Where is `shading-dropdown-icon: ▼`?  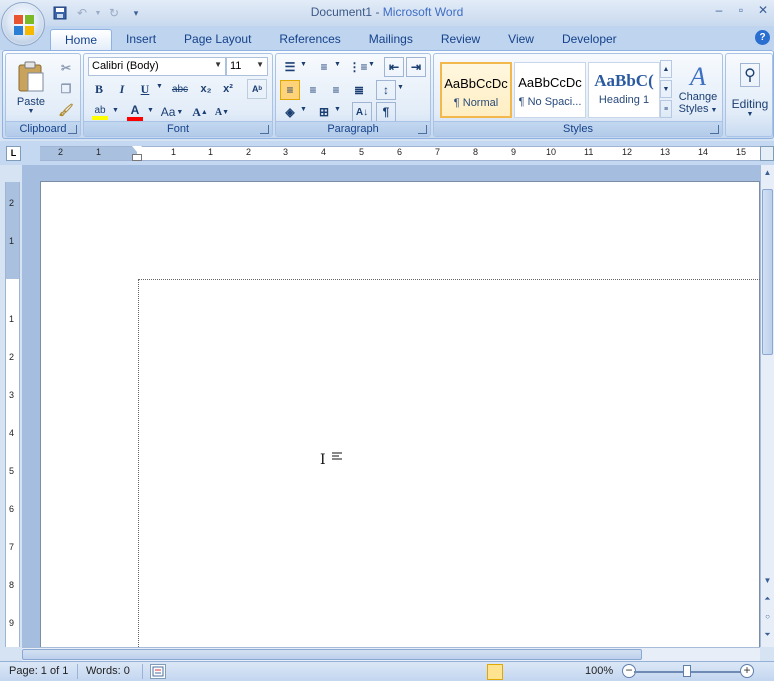 shading-dropdown-icon: ▼ is located at coordinates (303, 109).